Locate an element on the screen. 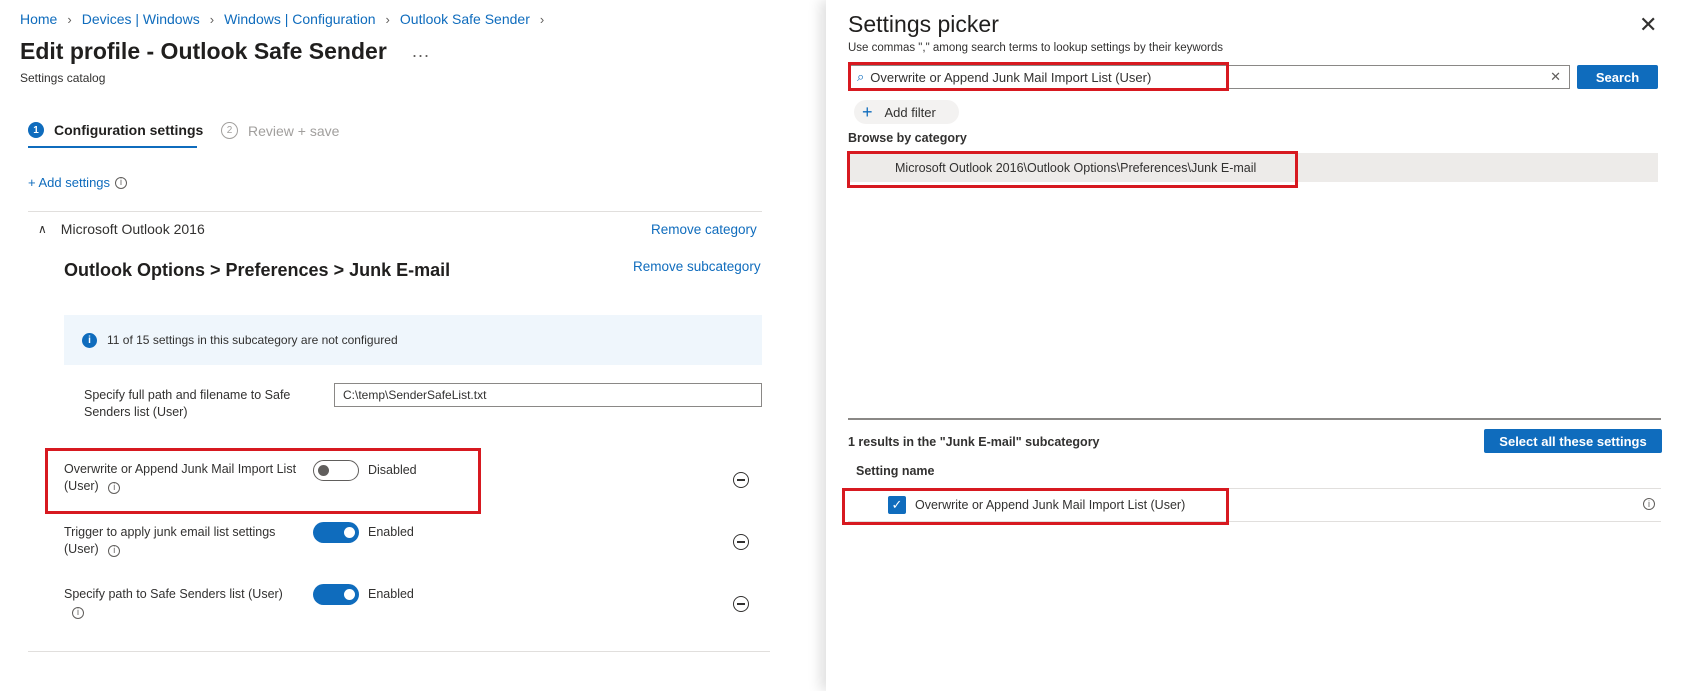 The image size is (1683, 691). overwrite-append-toggle is located at coordinates (336, 470).